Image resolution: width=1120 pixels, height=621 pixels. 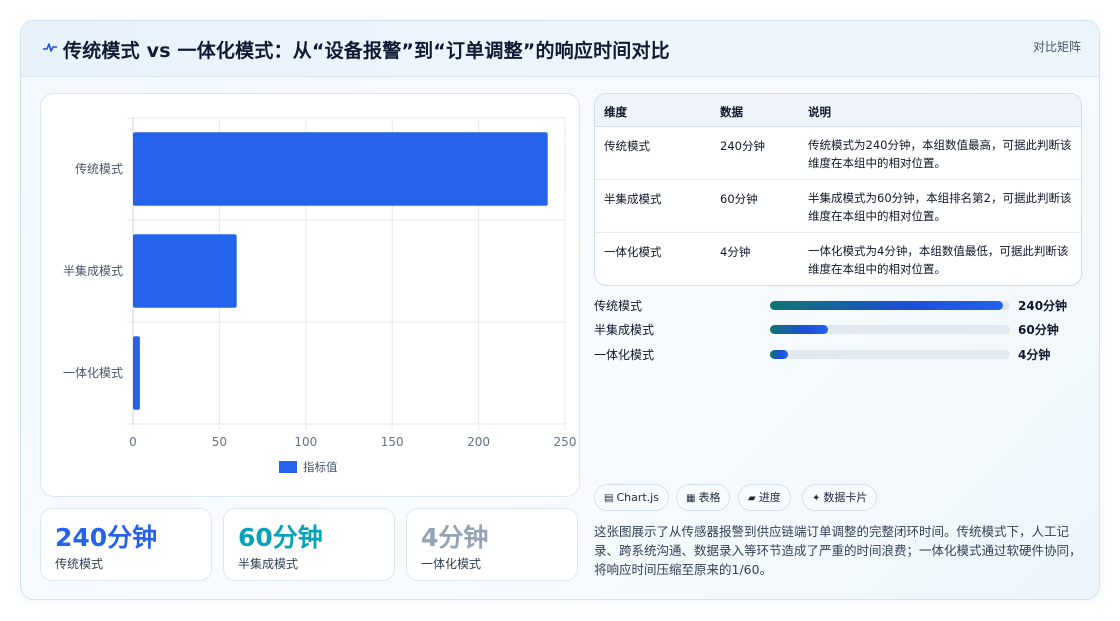 What do you see at coordinates (739, 199) in the screenshot?
I see `table-cell: 60分钟` at bounding box center [739, 199].